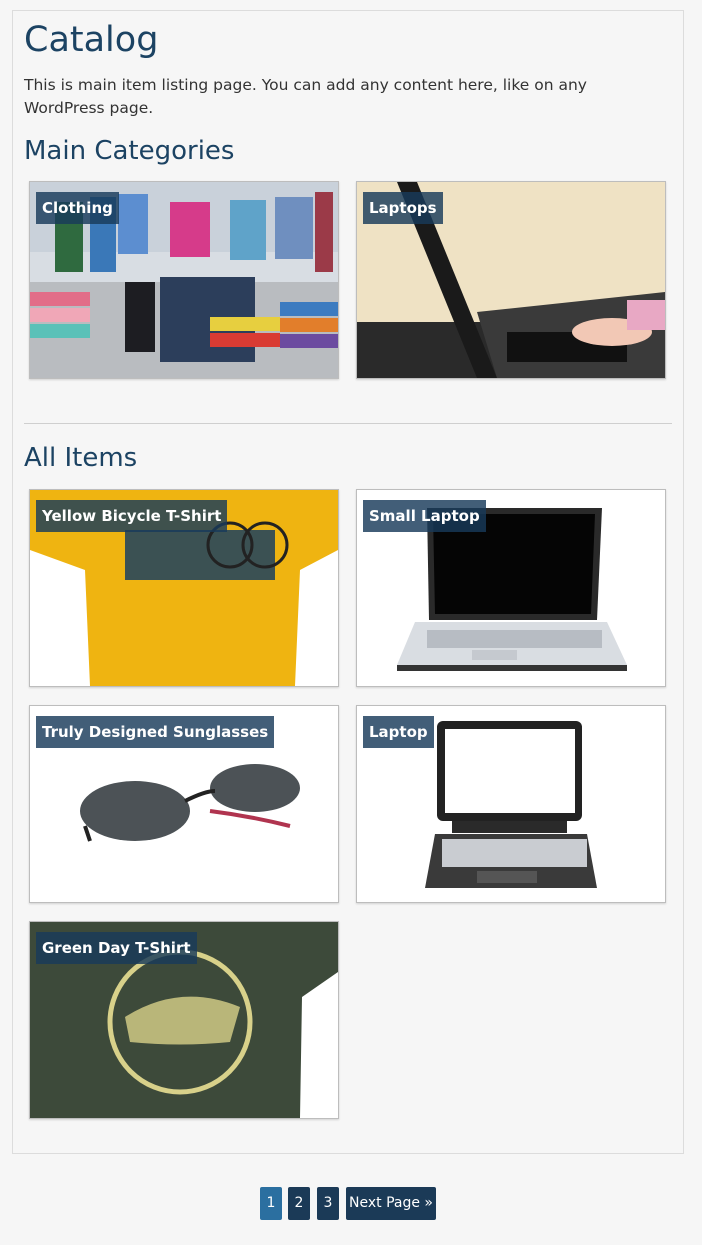  I want to click on page-3-button: 3, so click(328, 1203).